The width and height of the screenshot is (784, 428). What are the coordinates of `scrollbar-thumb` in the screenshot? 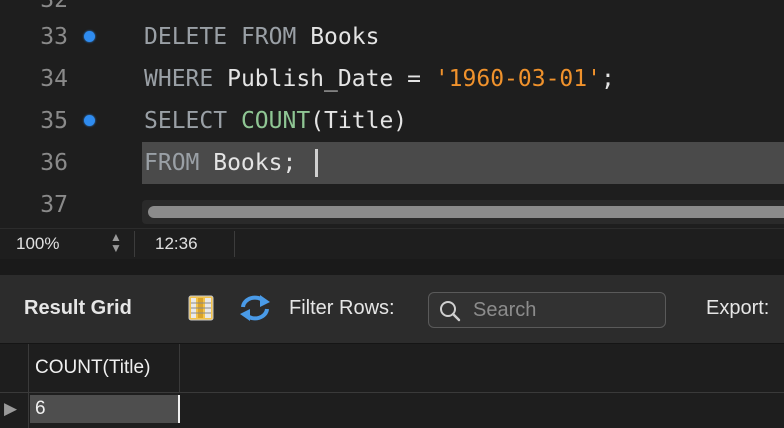 It's located at (466, 212).